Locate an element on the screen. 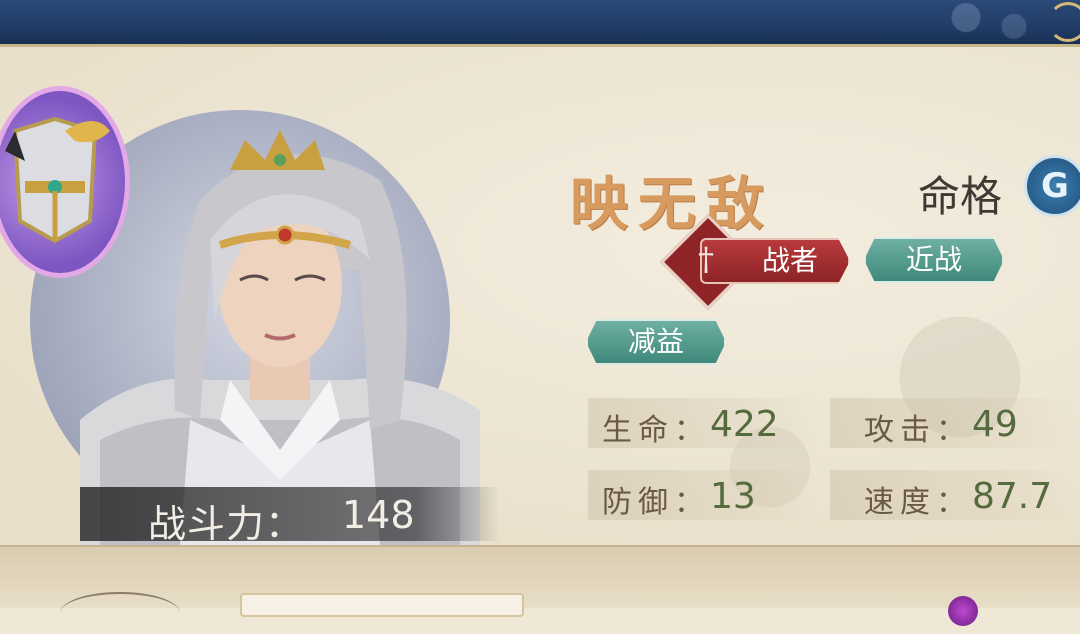 The image size is (1080, 634). destiny-label: 命格 is located at coordinates (960, 193).